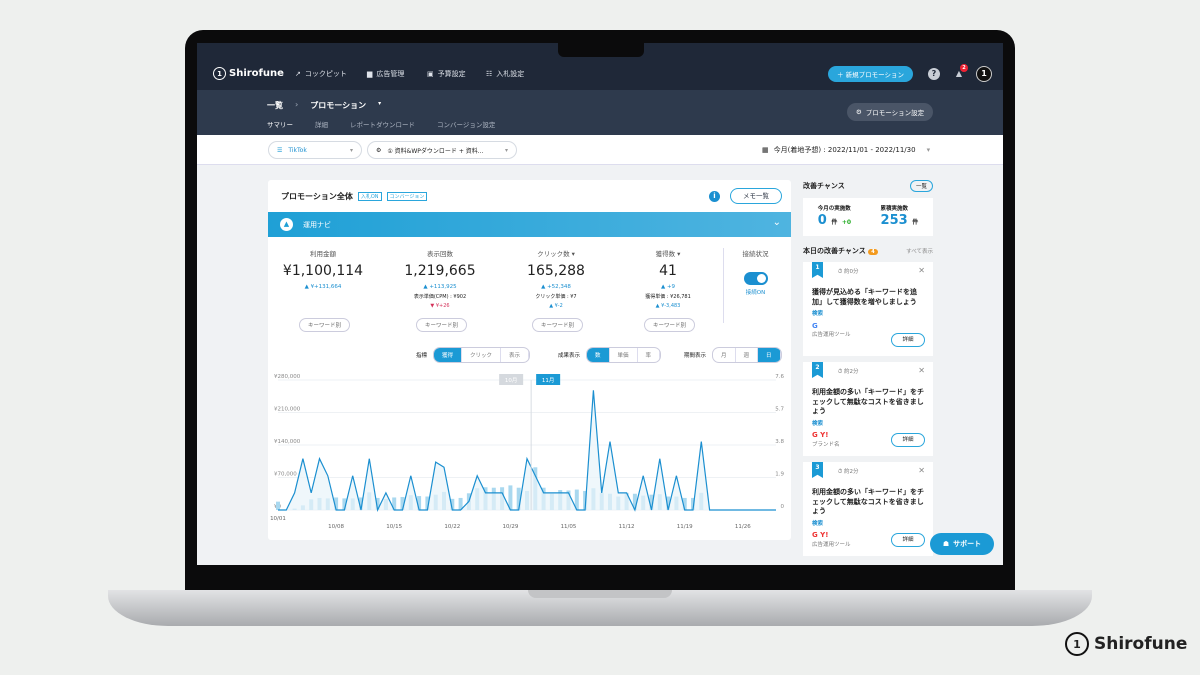  What do you see at coordinates (600, 594) in the screenshot?
I see `laptop-lid-notch` at bounding box center [600, 594].